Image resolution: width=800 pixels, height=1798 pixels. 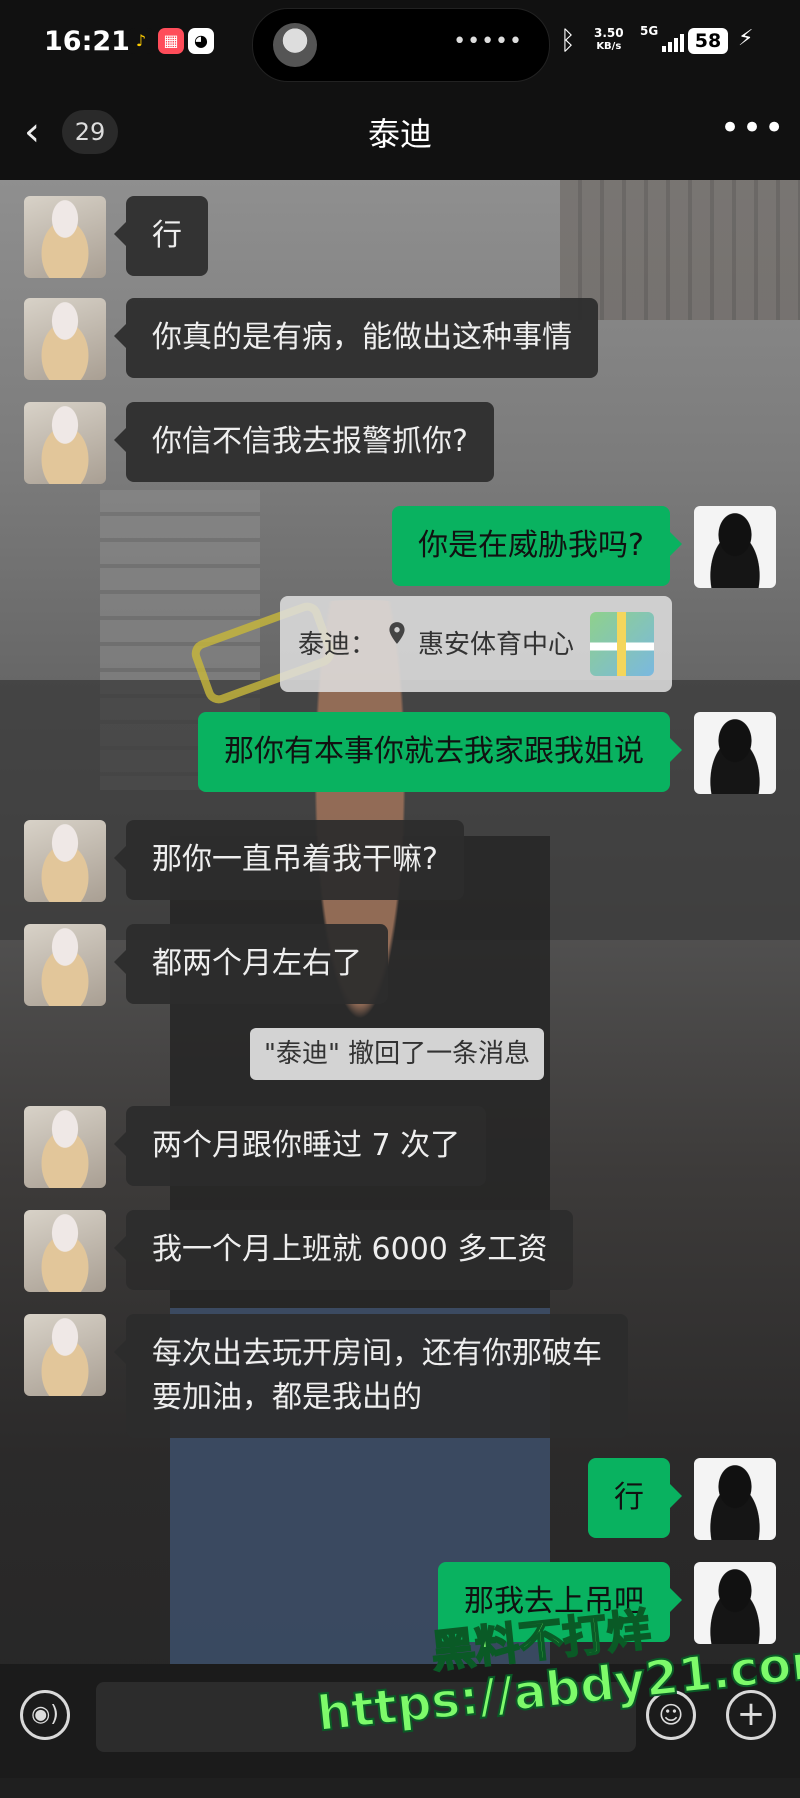 I want to click on signal-label: 5G, so click(x=649, y=31).